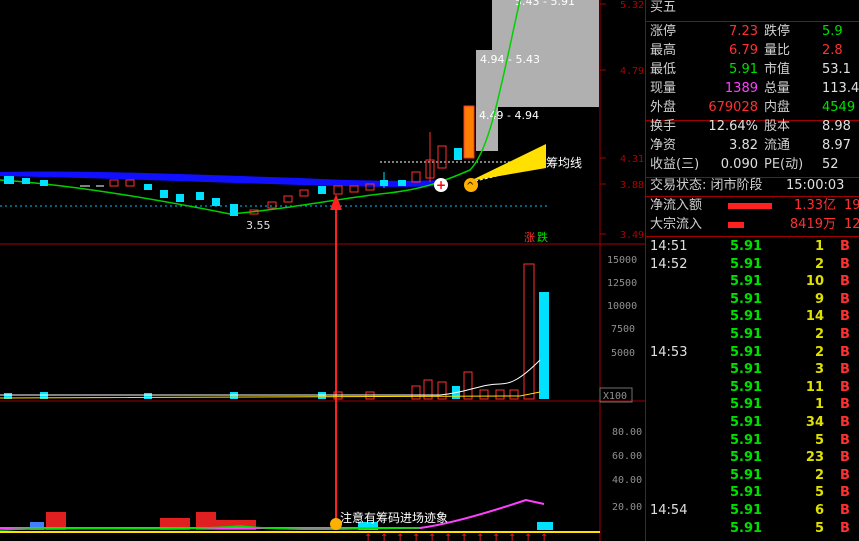  Describe the element at coordinates (663, 145) in the screenshot. I see `quote-label: 净资` at that location.